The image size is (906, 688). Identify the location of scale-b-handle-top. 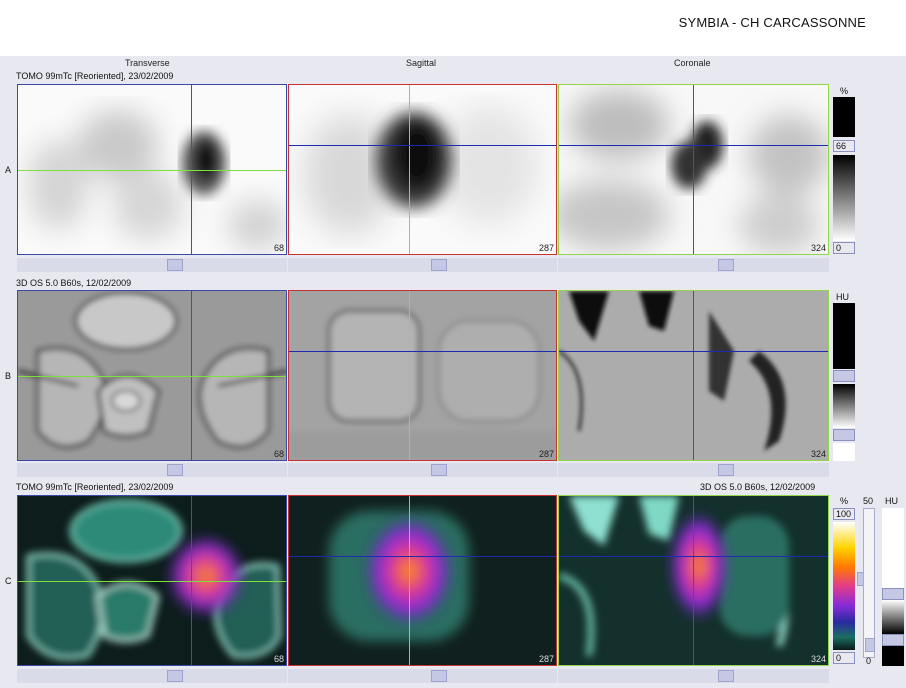
(844, 376).